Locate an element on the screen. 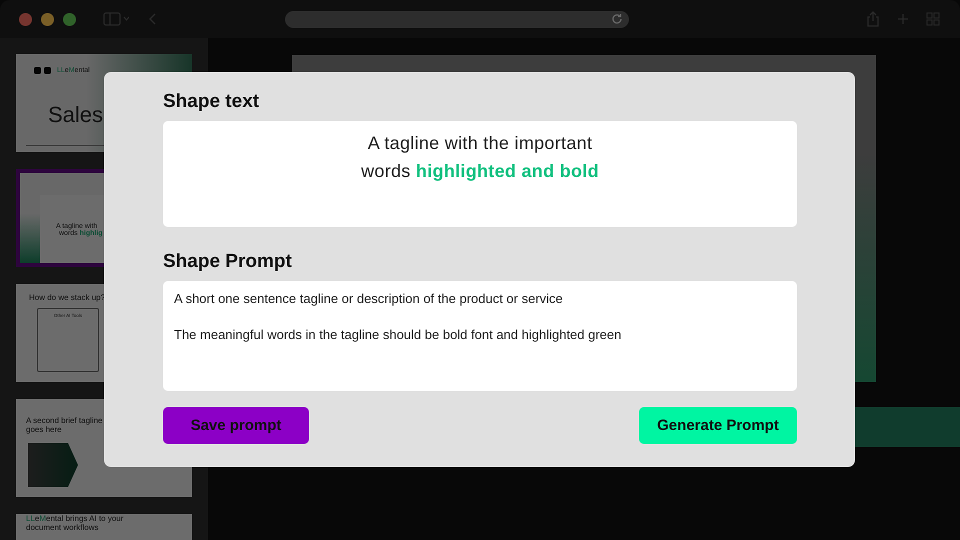 Image resolution: width=960 pixels, height=540 pixels. section-title: Shape Prompt is located at coordinates (227, 262).